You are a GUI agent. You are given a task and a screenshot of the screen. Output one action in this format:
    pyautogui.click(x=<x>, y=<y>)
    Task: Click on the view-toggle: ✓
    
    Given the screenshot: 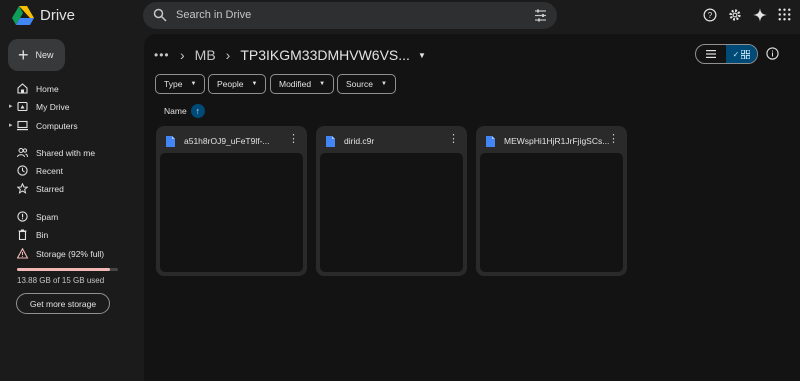 What is the action you would take?
    pyautogui.click(x=726, y=54)
    